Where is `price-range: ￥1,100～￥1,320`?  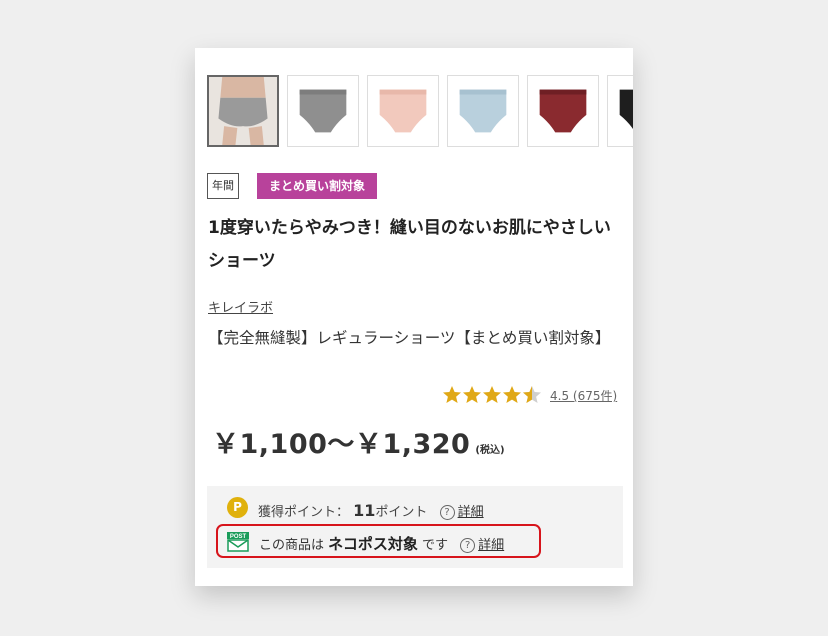
price-range: ￥1,100～￥1,320 is located at coordinates (341, 444).